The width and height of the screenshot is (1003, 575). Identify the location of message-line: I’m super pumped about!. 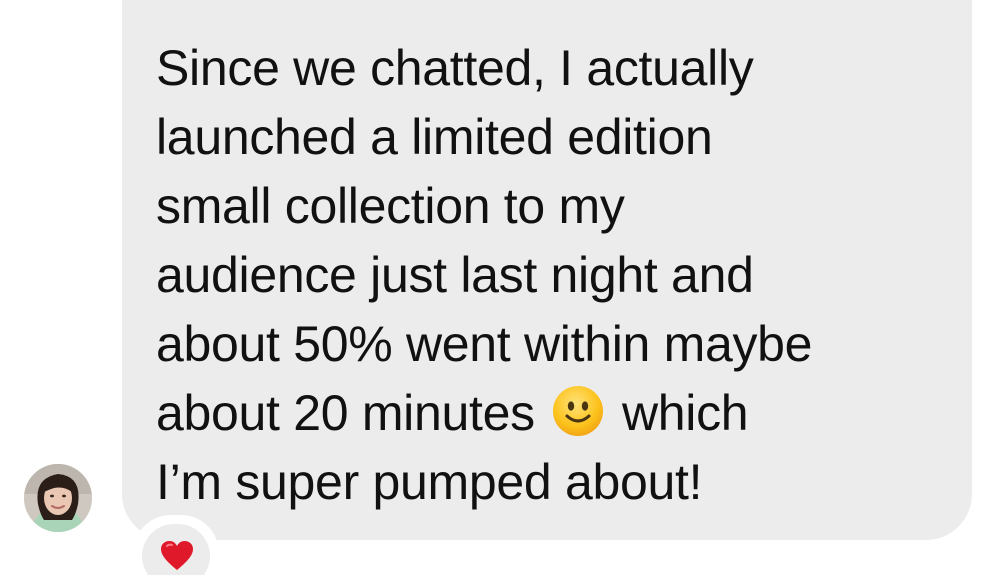
(429, 482).